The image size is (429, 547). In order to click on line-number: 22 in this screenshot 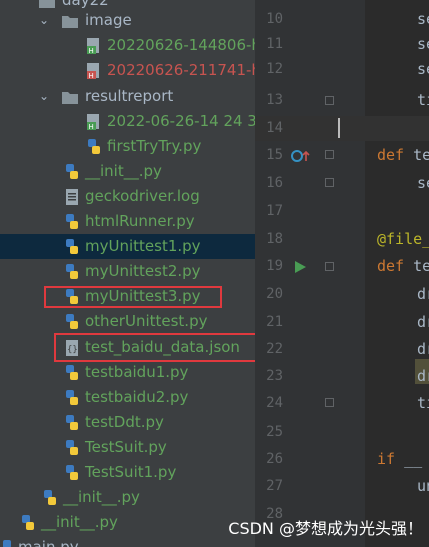, I will do `click(274, 349)`.